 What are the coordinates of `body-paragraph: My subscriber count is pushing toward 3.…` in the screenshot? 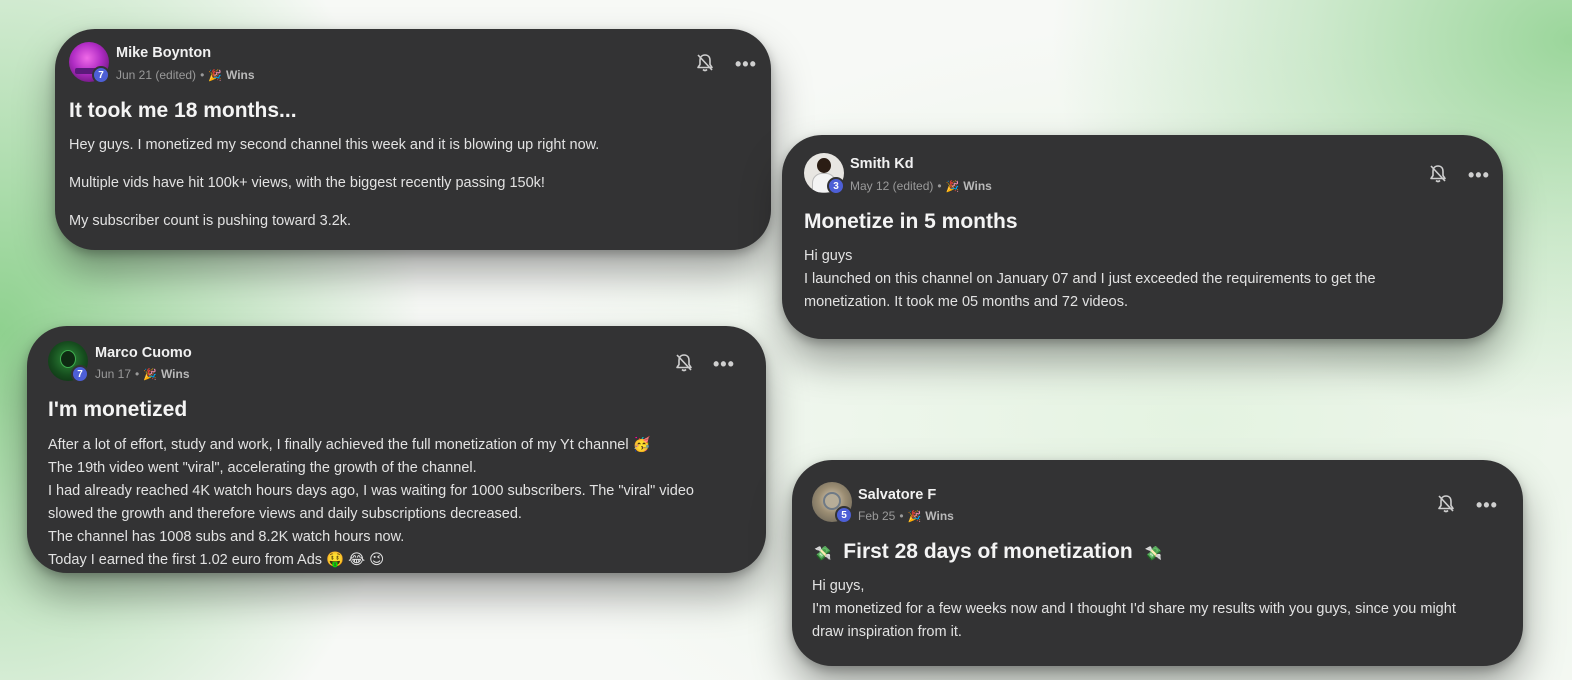 It's located at (210, 221).